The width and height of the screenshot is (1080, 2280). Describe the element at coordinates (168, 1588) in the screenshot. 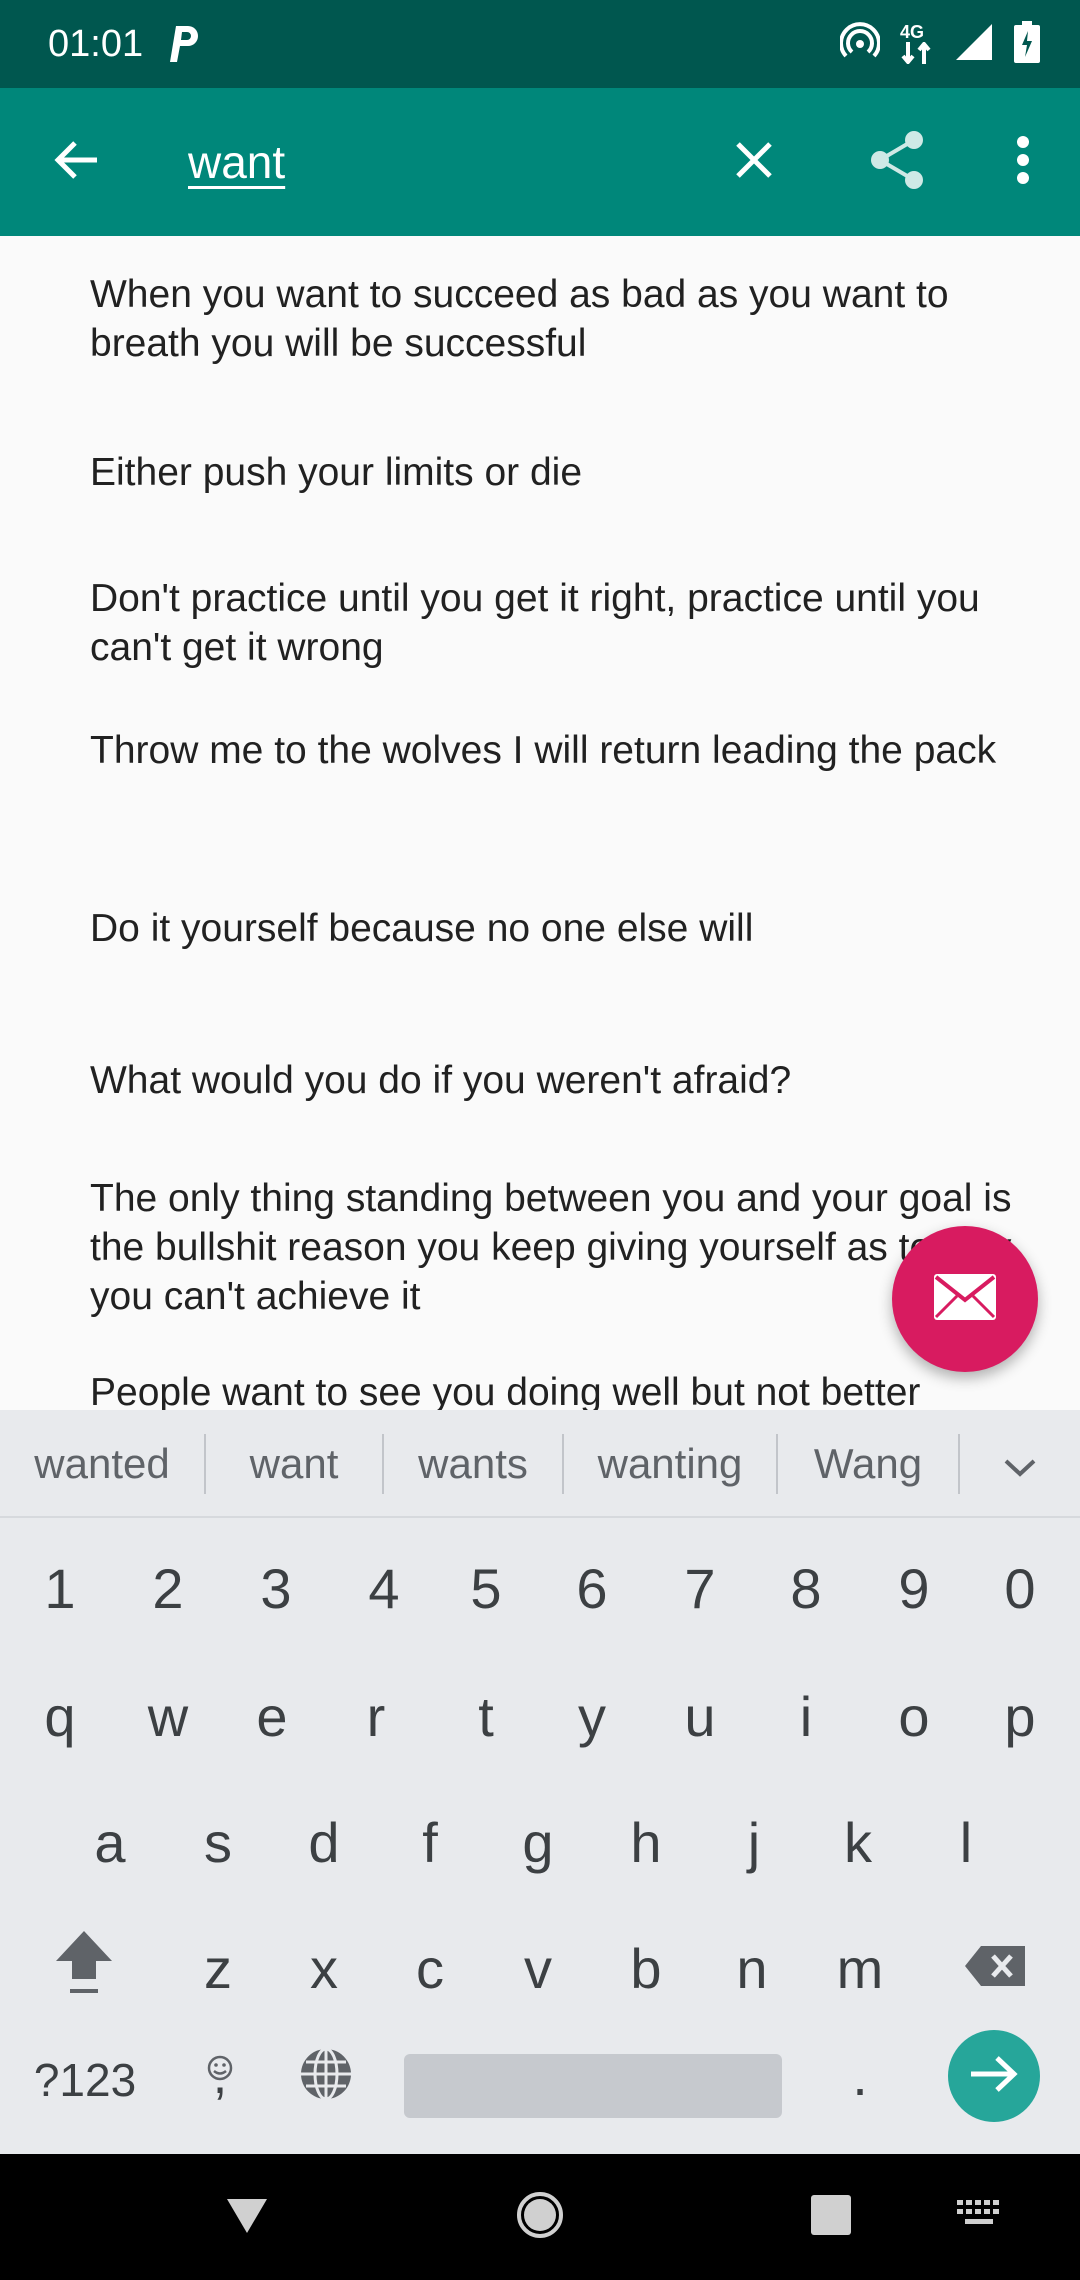

I see `key-2: 2` at that location.